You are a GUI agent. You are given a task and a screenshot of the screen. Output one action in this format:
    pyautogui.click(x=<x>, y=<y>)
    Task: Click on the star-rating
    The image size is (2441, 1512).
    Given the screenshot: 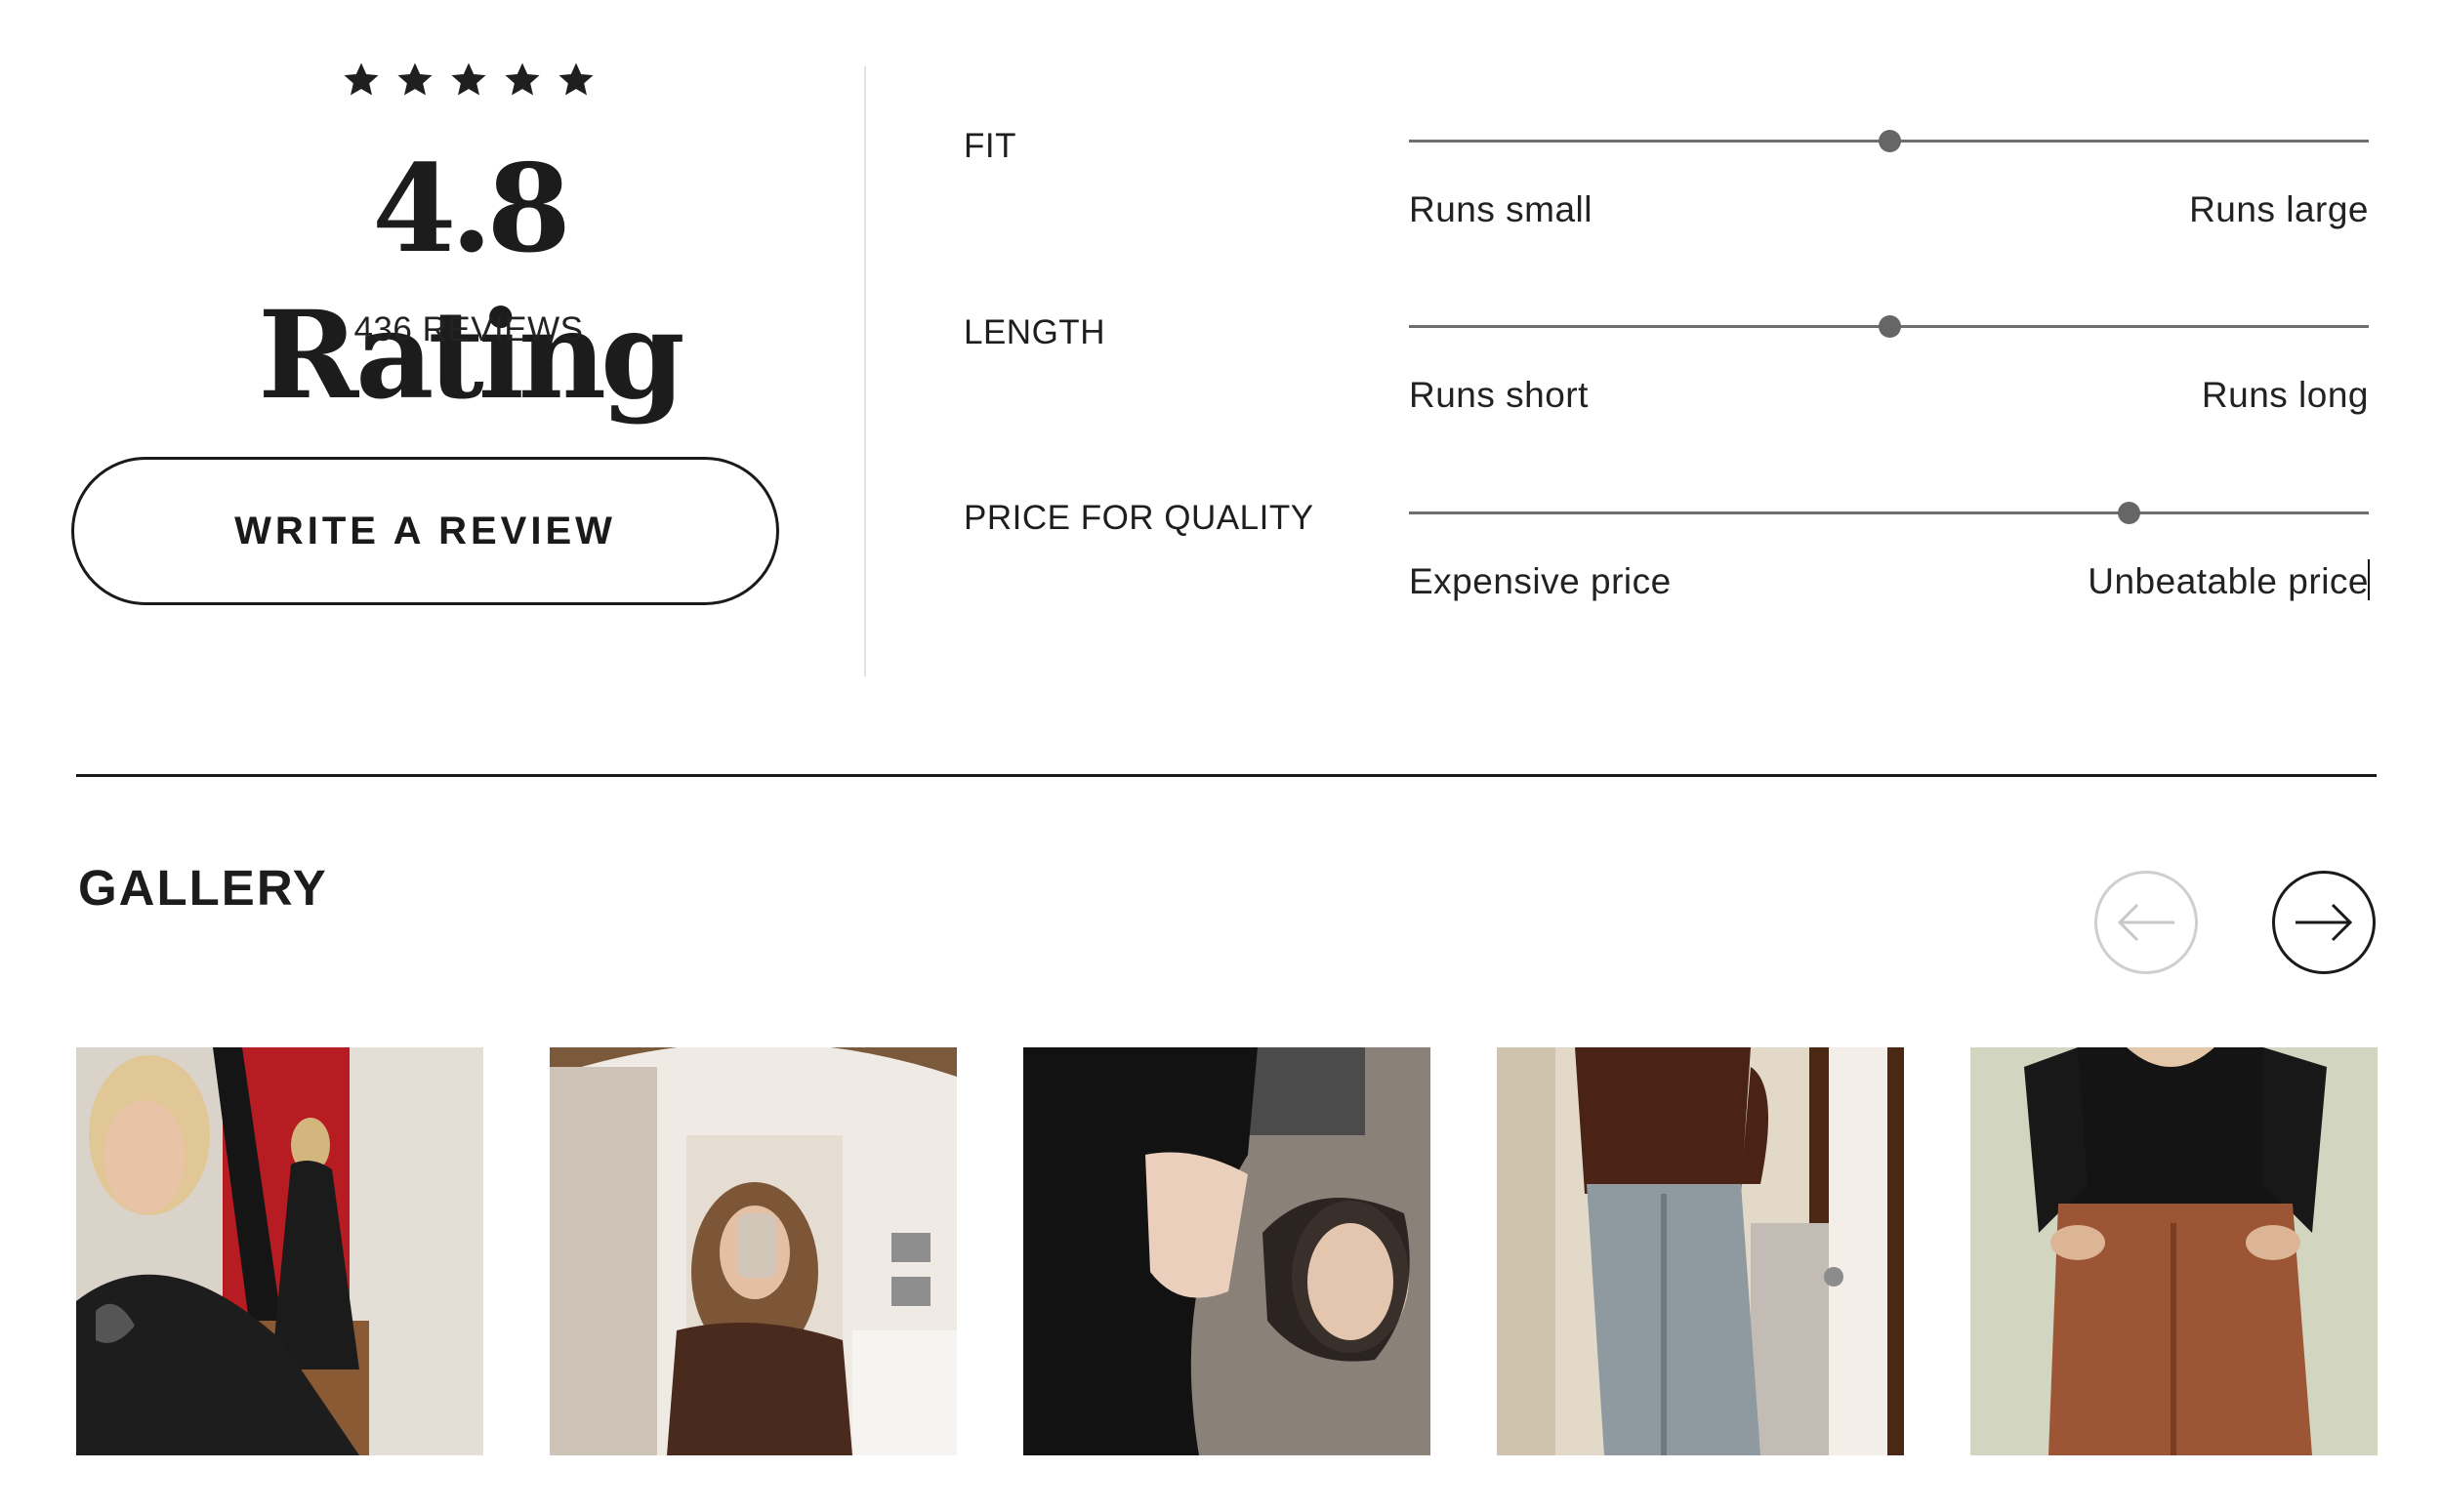 What is the action you would take?
    pyautogui.click(x=469, y=81)
    